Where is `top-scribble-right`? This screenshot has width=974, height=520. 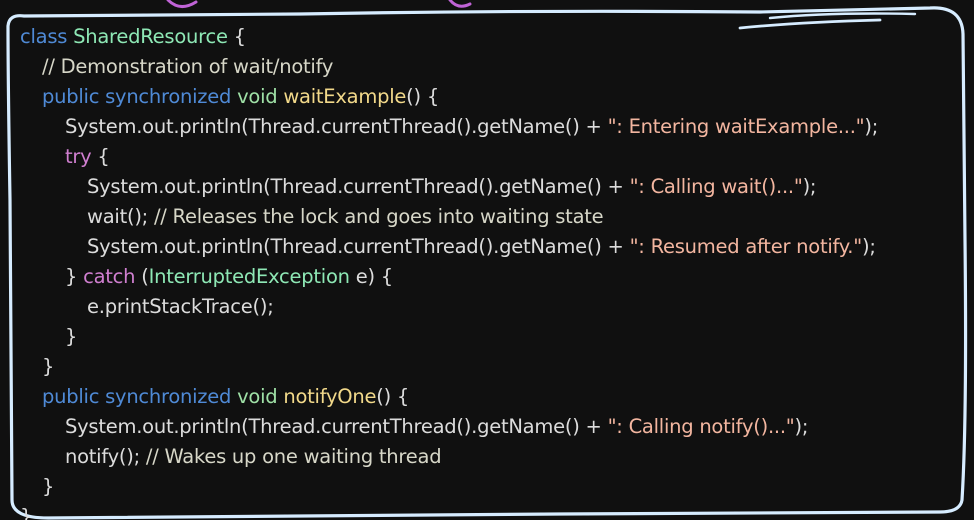 top-scribble-right is located at coordinates (460, 4).